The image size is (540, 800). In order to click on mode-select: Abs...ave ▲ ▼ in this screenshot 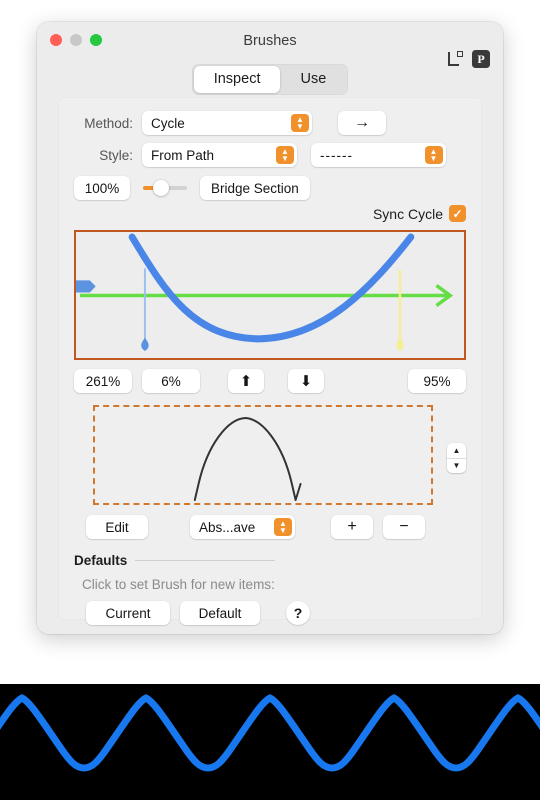, I will do `click(242, 527)`.